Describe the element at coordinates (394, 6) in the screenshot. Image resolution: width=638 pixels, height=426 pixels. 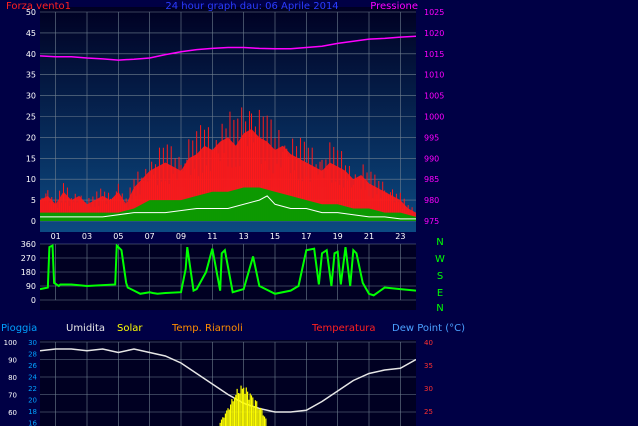
I see `right-axis-label: Pressione` at that location.